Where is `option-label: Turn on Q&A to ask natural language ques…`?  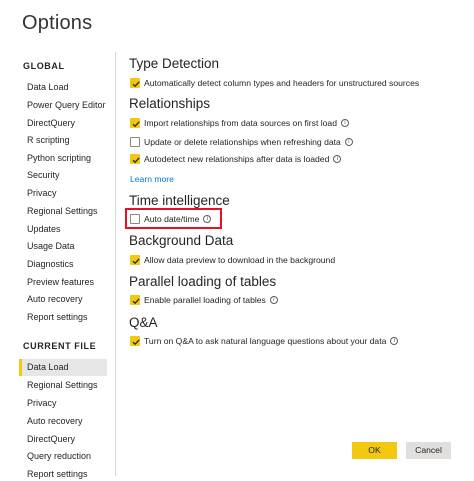
option-label: Turn on Q&A to ask natural language ques… is located at coordinates (265, 341).